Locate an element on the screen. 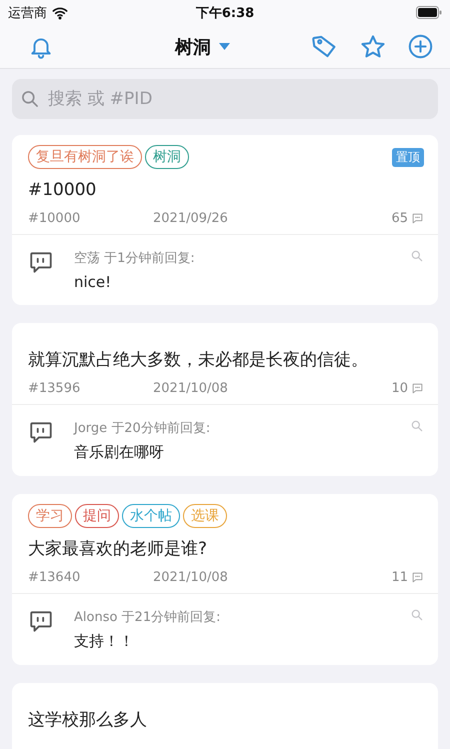 The height and width of the screenshot is (749, 450). tag: 提问 is located at coordinates (97, 516).